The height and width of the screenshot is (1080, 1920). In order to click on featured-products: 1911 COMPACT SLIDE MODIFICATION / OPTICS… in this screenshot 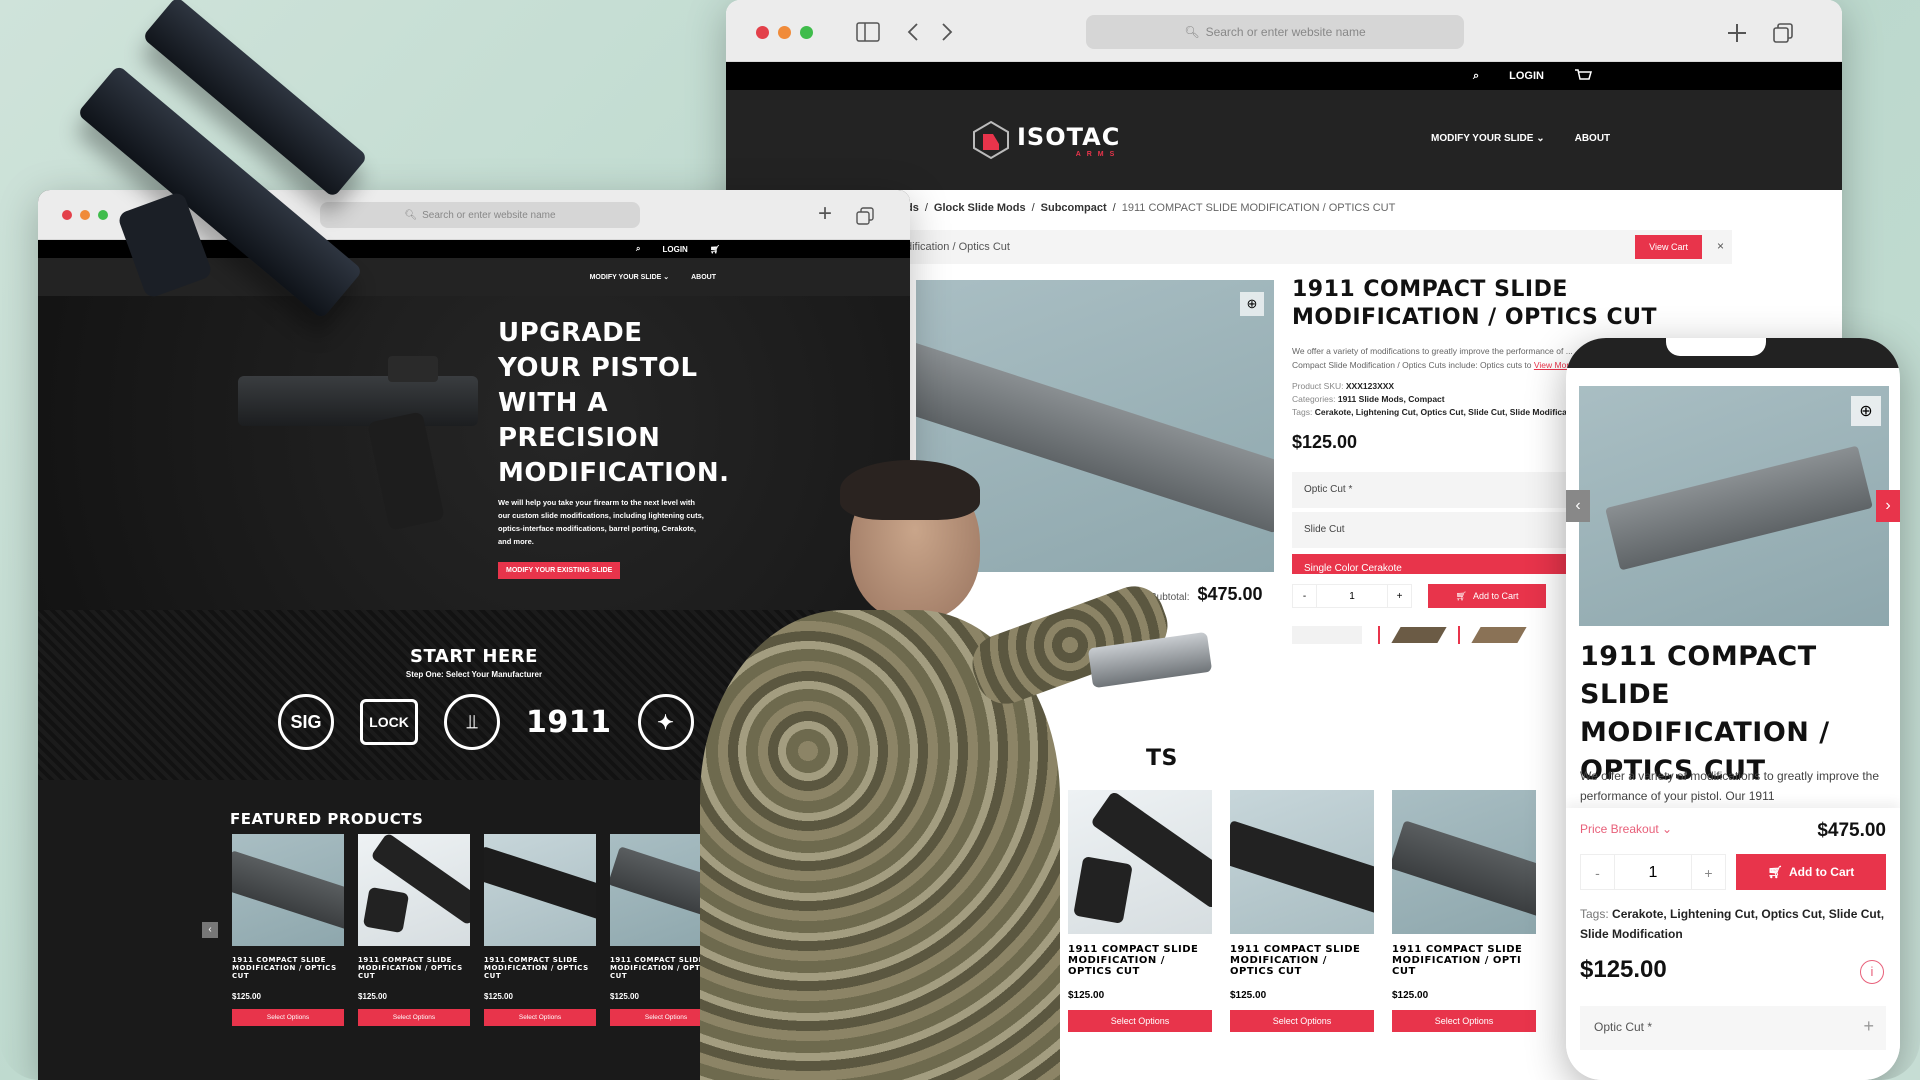, I will do `click(477, 930)`.